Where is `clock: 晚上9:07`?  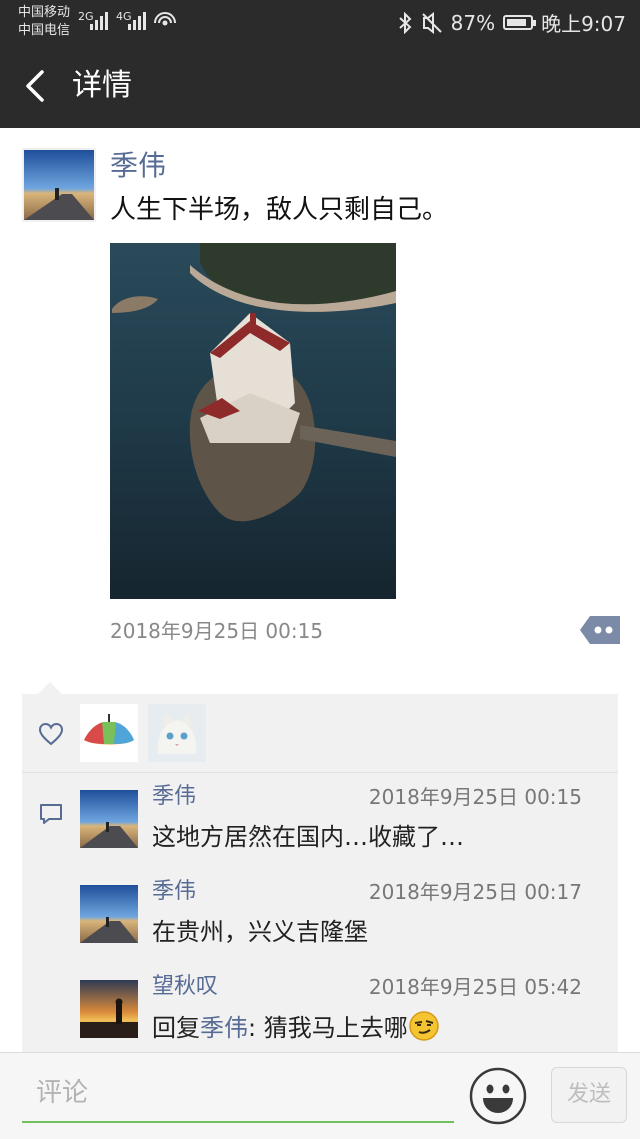 clock: 晚上9:07 is located at coordinates (583, 24).